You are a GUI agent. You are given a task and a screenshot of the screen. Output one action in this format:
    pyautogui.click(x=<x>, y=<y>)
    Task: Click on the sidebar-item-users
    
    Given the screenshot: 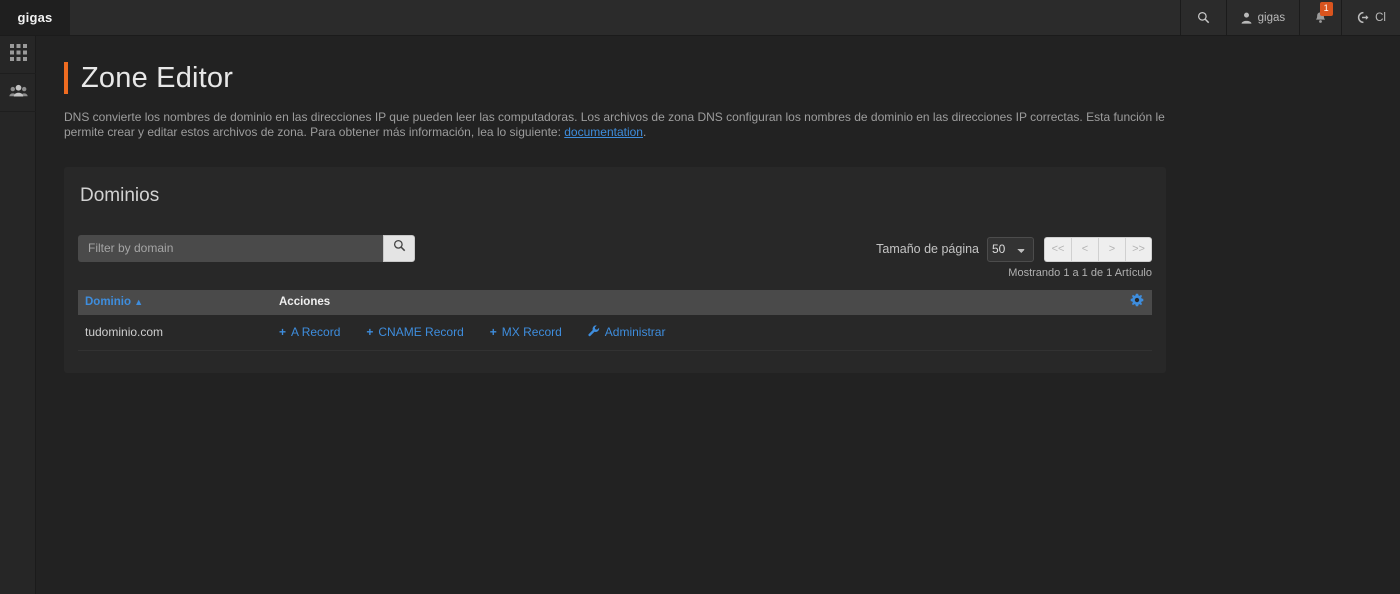 What is the action you would take?
    pyautogui.click(x=18, y=93)
    